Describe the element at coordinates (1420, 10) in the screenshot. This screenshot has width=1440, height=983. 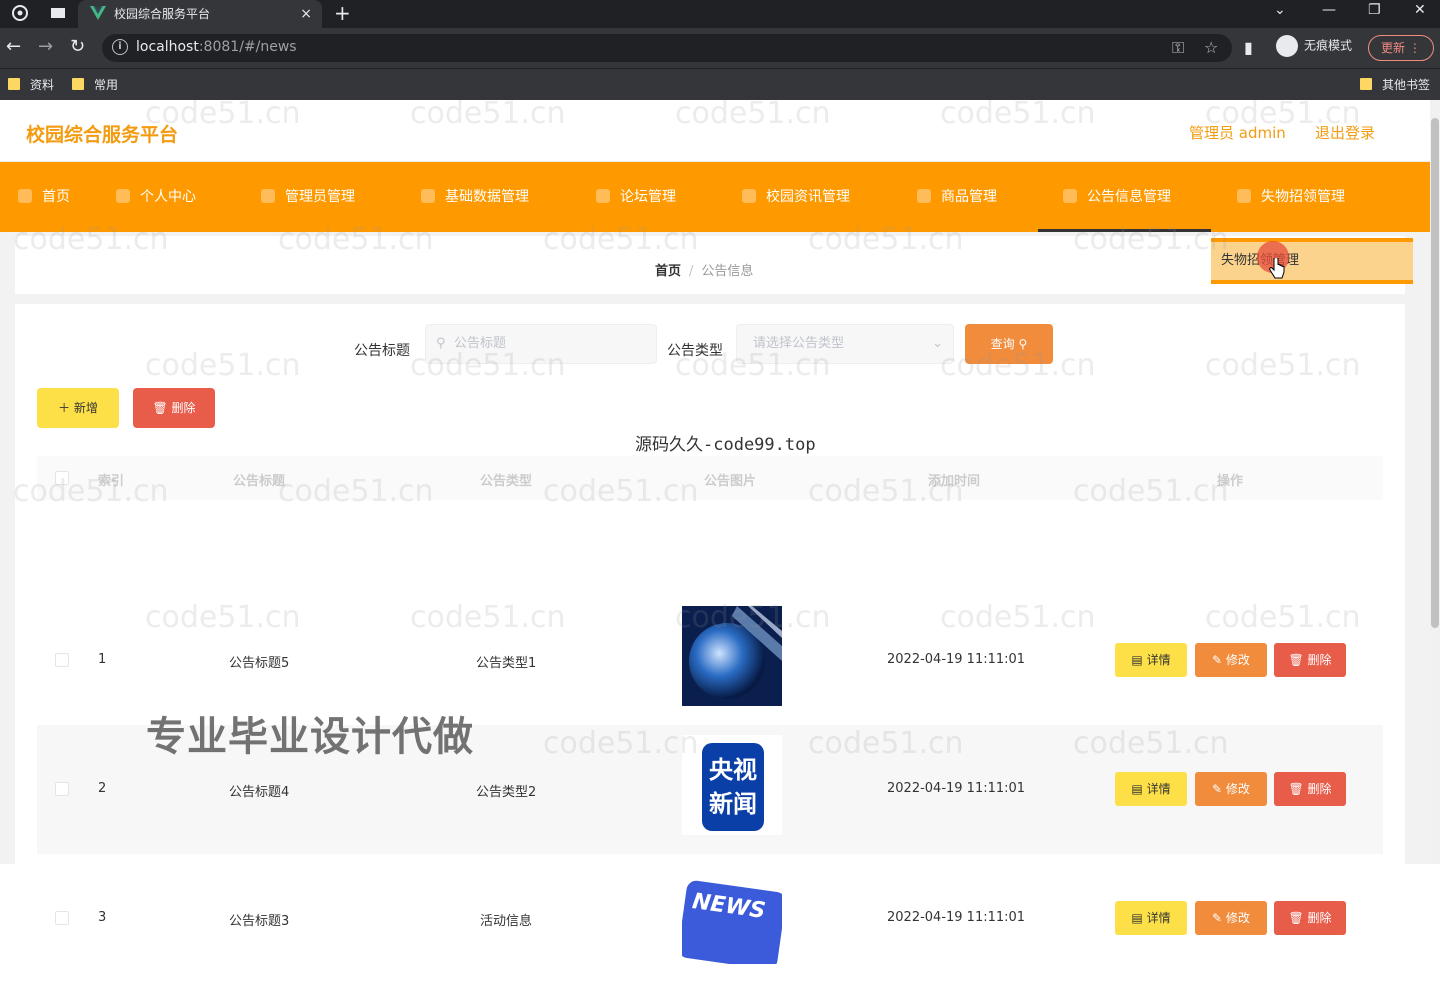
I see `window-close-icon: ✕` at that location.